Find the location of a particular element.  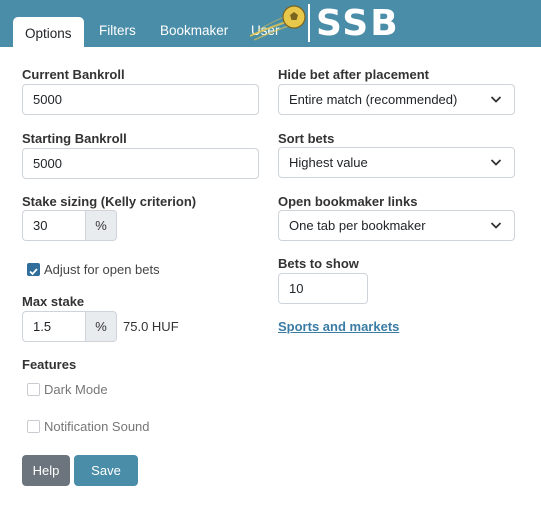

tab-filters: Filters is located at coordinates (117, 31).